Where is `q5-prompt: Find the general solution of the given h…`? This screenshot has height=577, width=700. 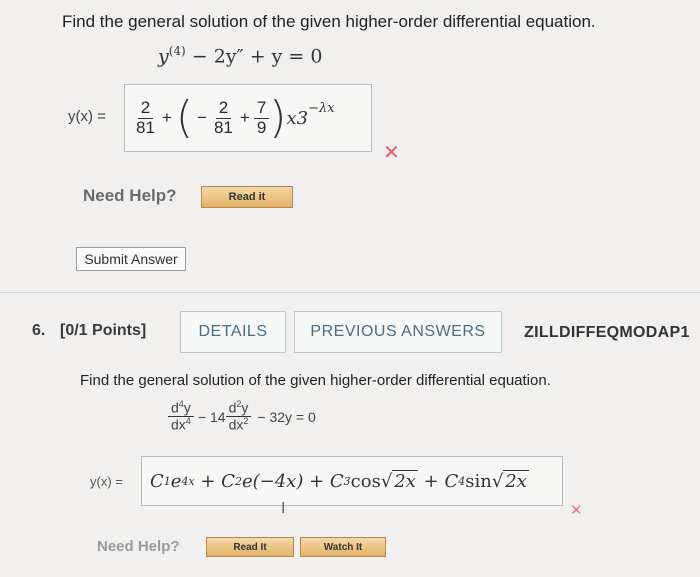
q5-prompt: Find the general solution of the given h… is located at coordinates (329, 21).